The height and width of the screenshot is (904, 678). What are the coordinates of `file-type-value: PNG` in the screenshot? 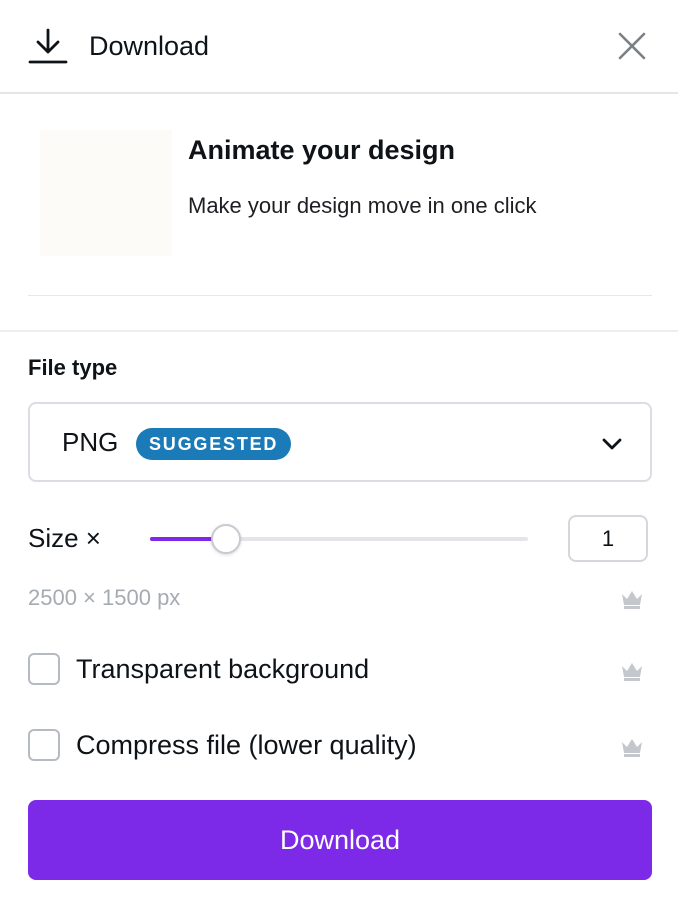 It's located at (90, 442).